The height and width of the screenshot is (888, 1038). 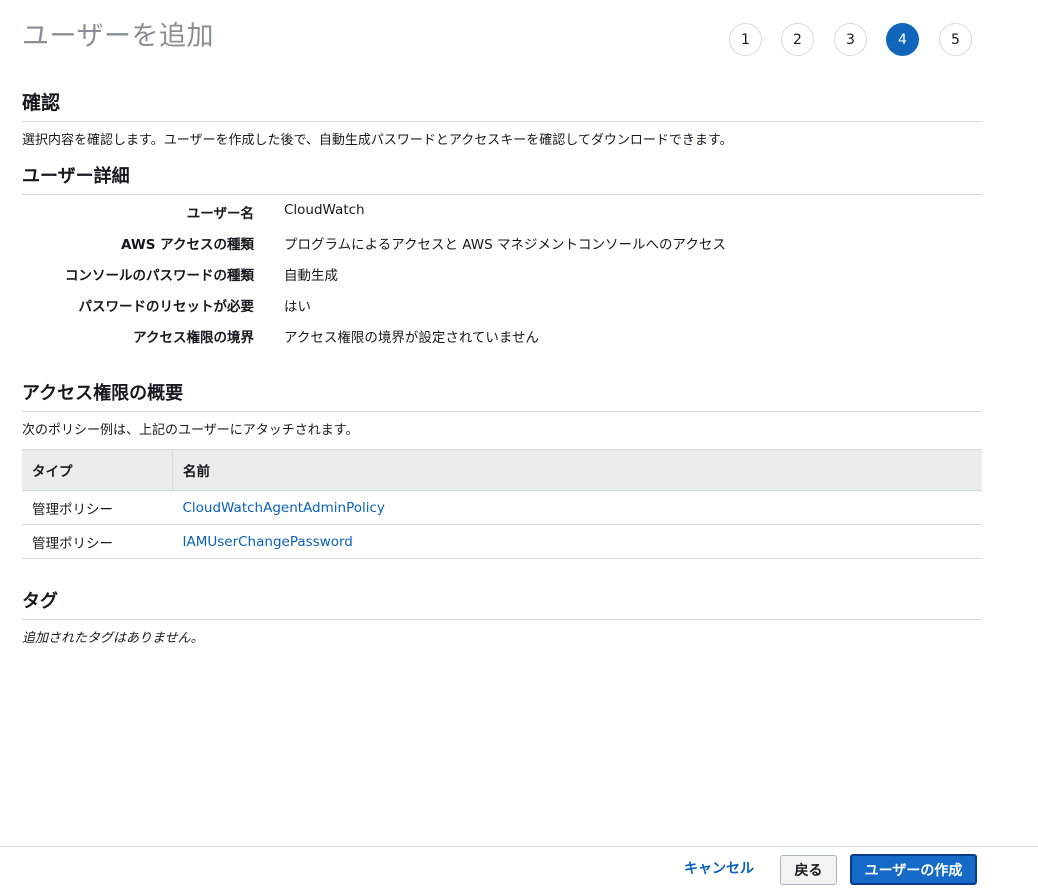 What do you see at coordinates (268, 542) in the screenshot?
I see `policy-link: IAMUserChangePassword` at bounding box center [268, 542].